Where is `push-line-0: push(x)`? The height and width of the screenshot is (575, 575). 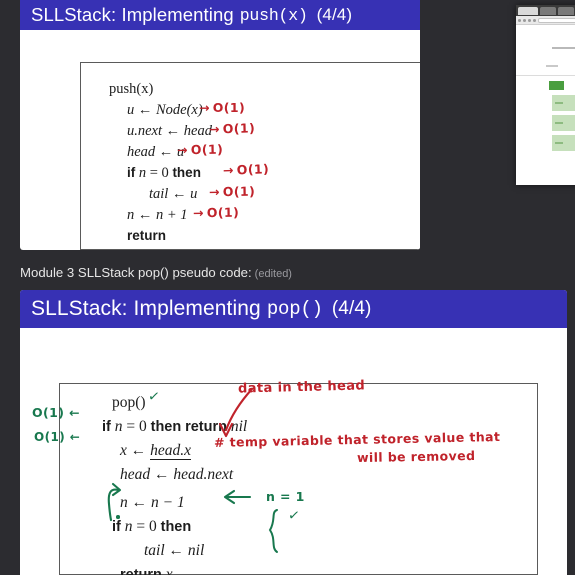
push-line-0: push(x) is located at coordinates (131, 89).